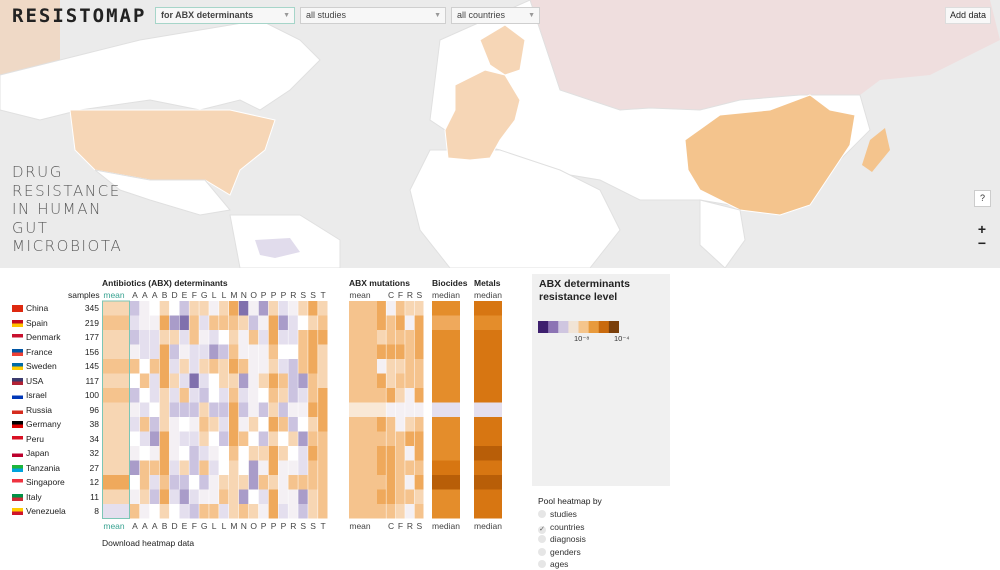  Describe the element at coordinates (43, 337) in the screenshot. I see `row-country-label: Denmark` at that location.